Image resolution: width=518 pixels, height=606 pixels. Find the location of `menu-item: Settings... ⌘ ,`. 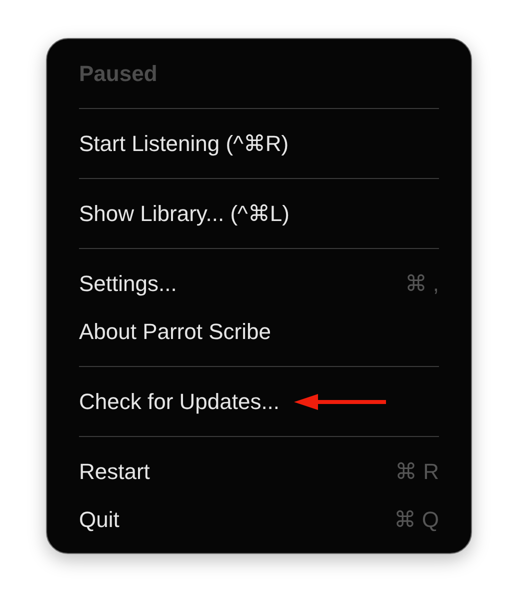

menu-item: Settings... ⌘ , is located at coordinates (259, 284).